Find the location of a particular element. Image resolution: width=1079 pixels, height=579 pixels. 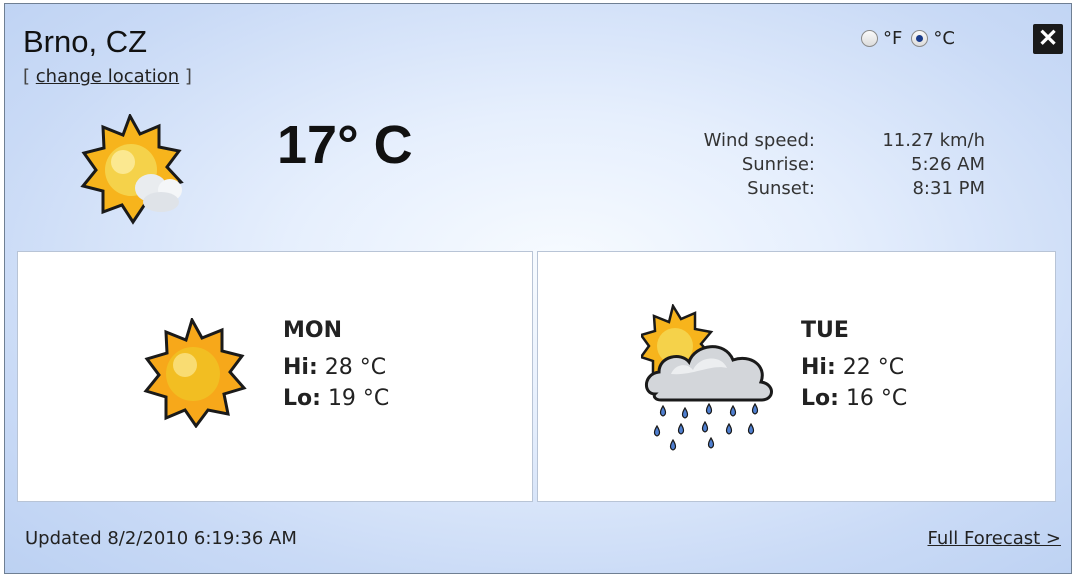

hi-value: 28 °C is located at coordinates (355, 367).